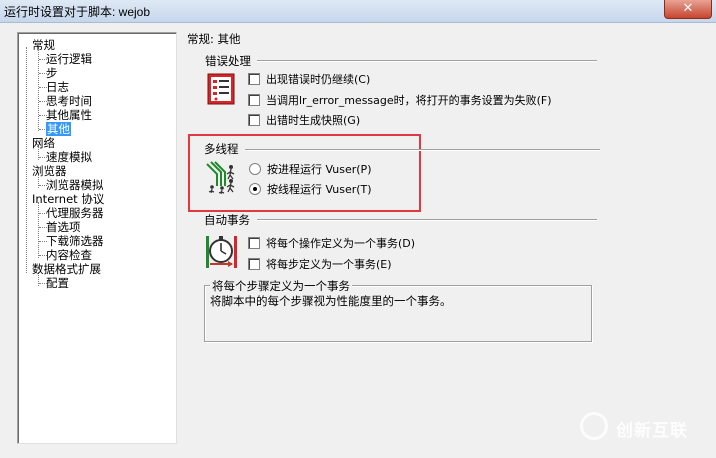 The height and width of the screenshot is (458, 716). Describe the element at coordinates (66, 269) in the screenshot. I see `tree-item-data-format-extension: 数据格式扩展` at that location.